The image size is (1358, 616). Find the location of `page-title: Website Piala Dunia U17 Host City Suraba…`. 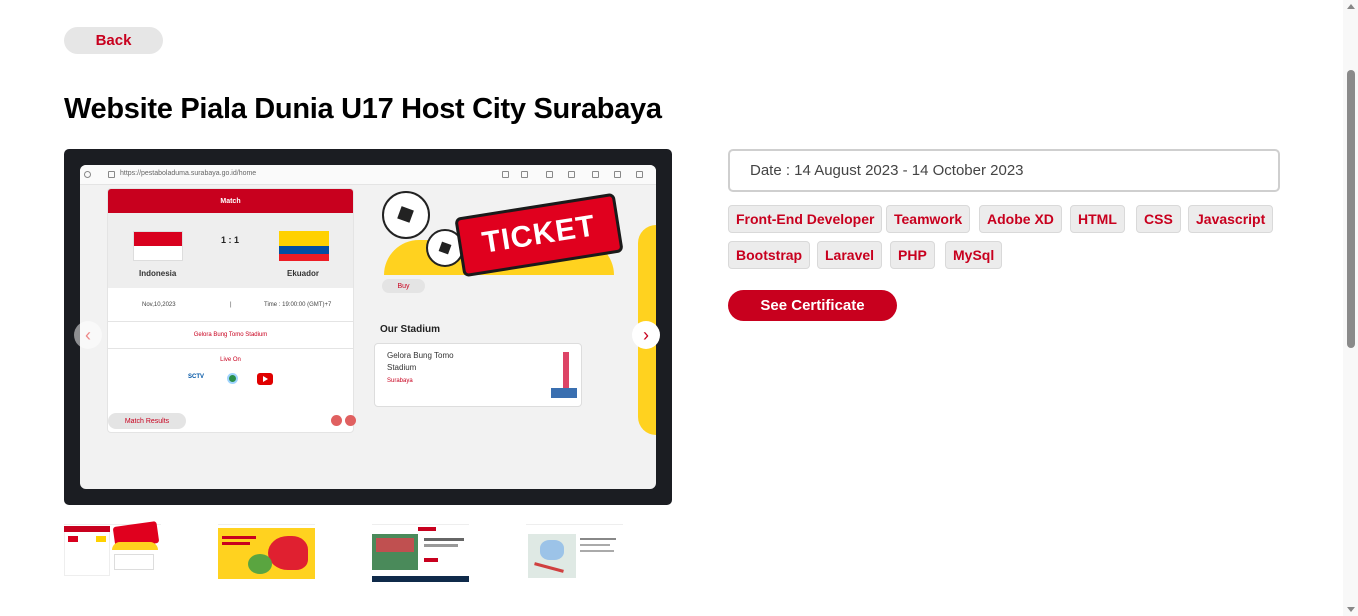

page-title: Website Piala Dunia U17 Host City Suraba… is located at coordinates (363, 109).